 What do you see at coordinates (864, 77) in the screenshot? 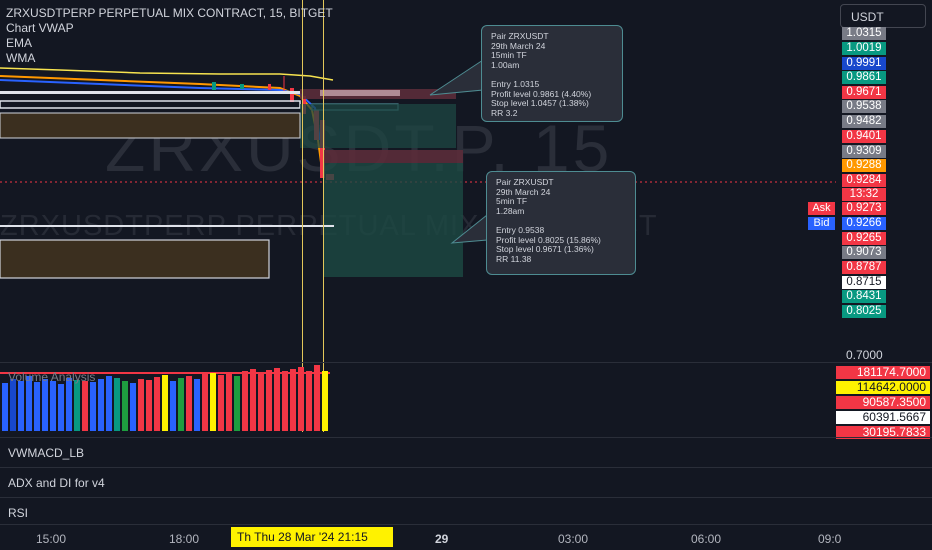
I see `price-label: 0.9861` at bounding box center [864, 77].